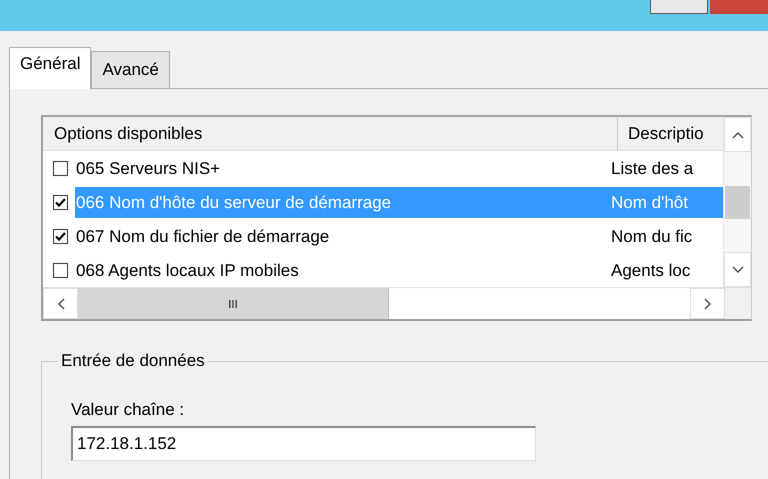  I want to click on list-item: 067 Nom du fichier de démarrage, so click(338, 236).